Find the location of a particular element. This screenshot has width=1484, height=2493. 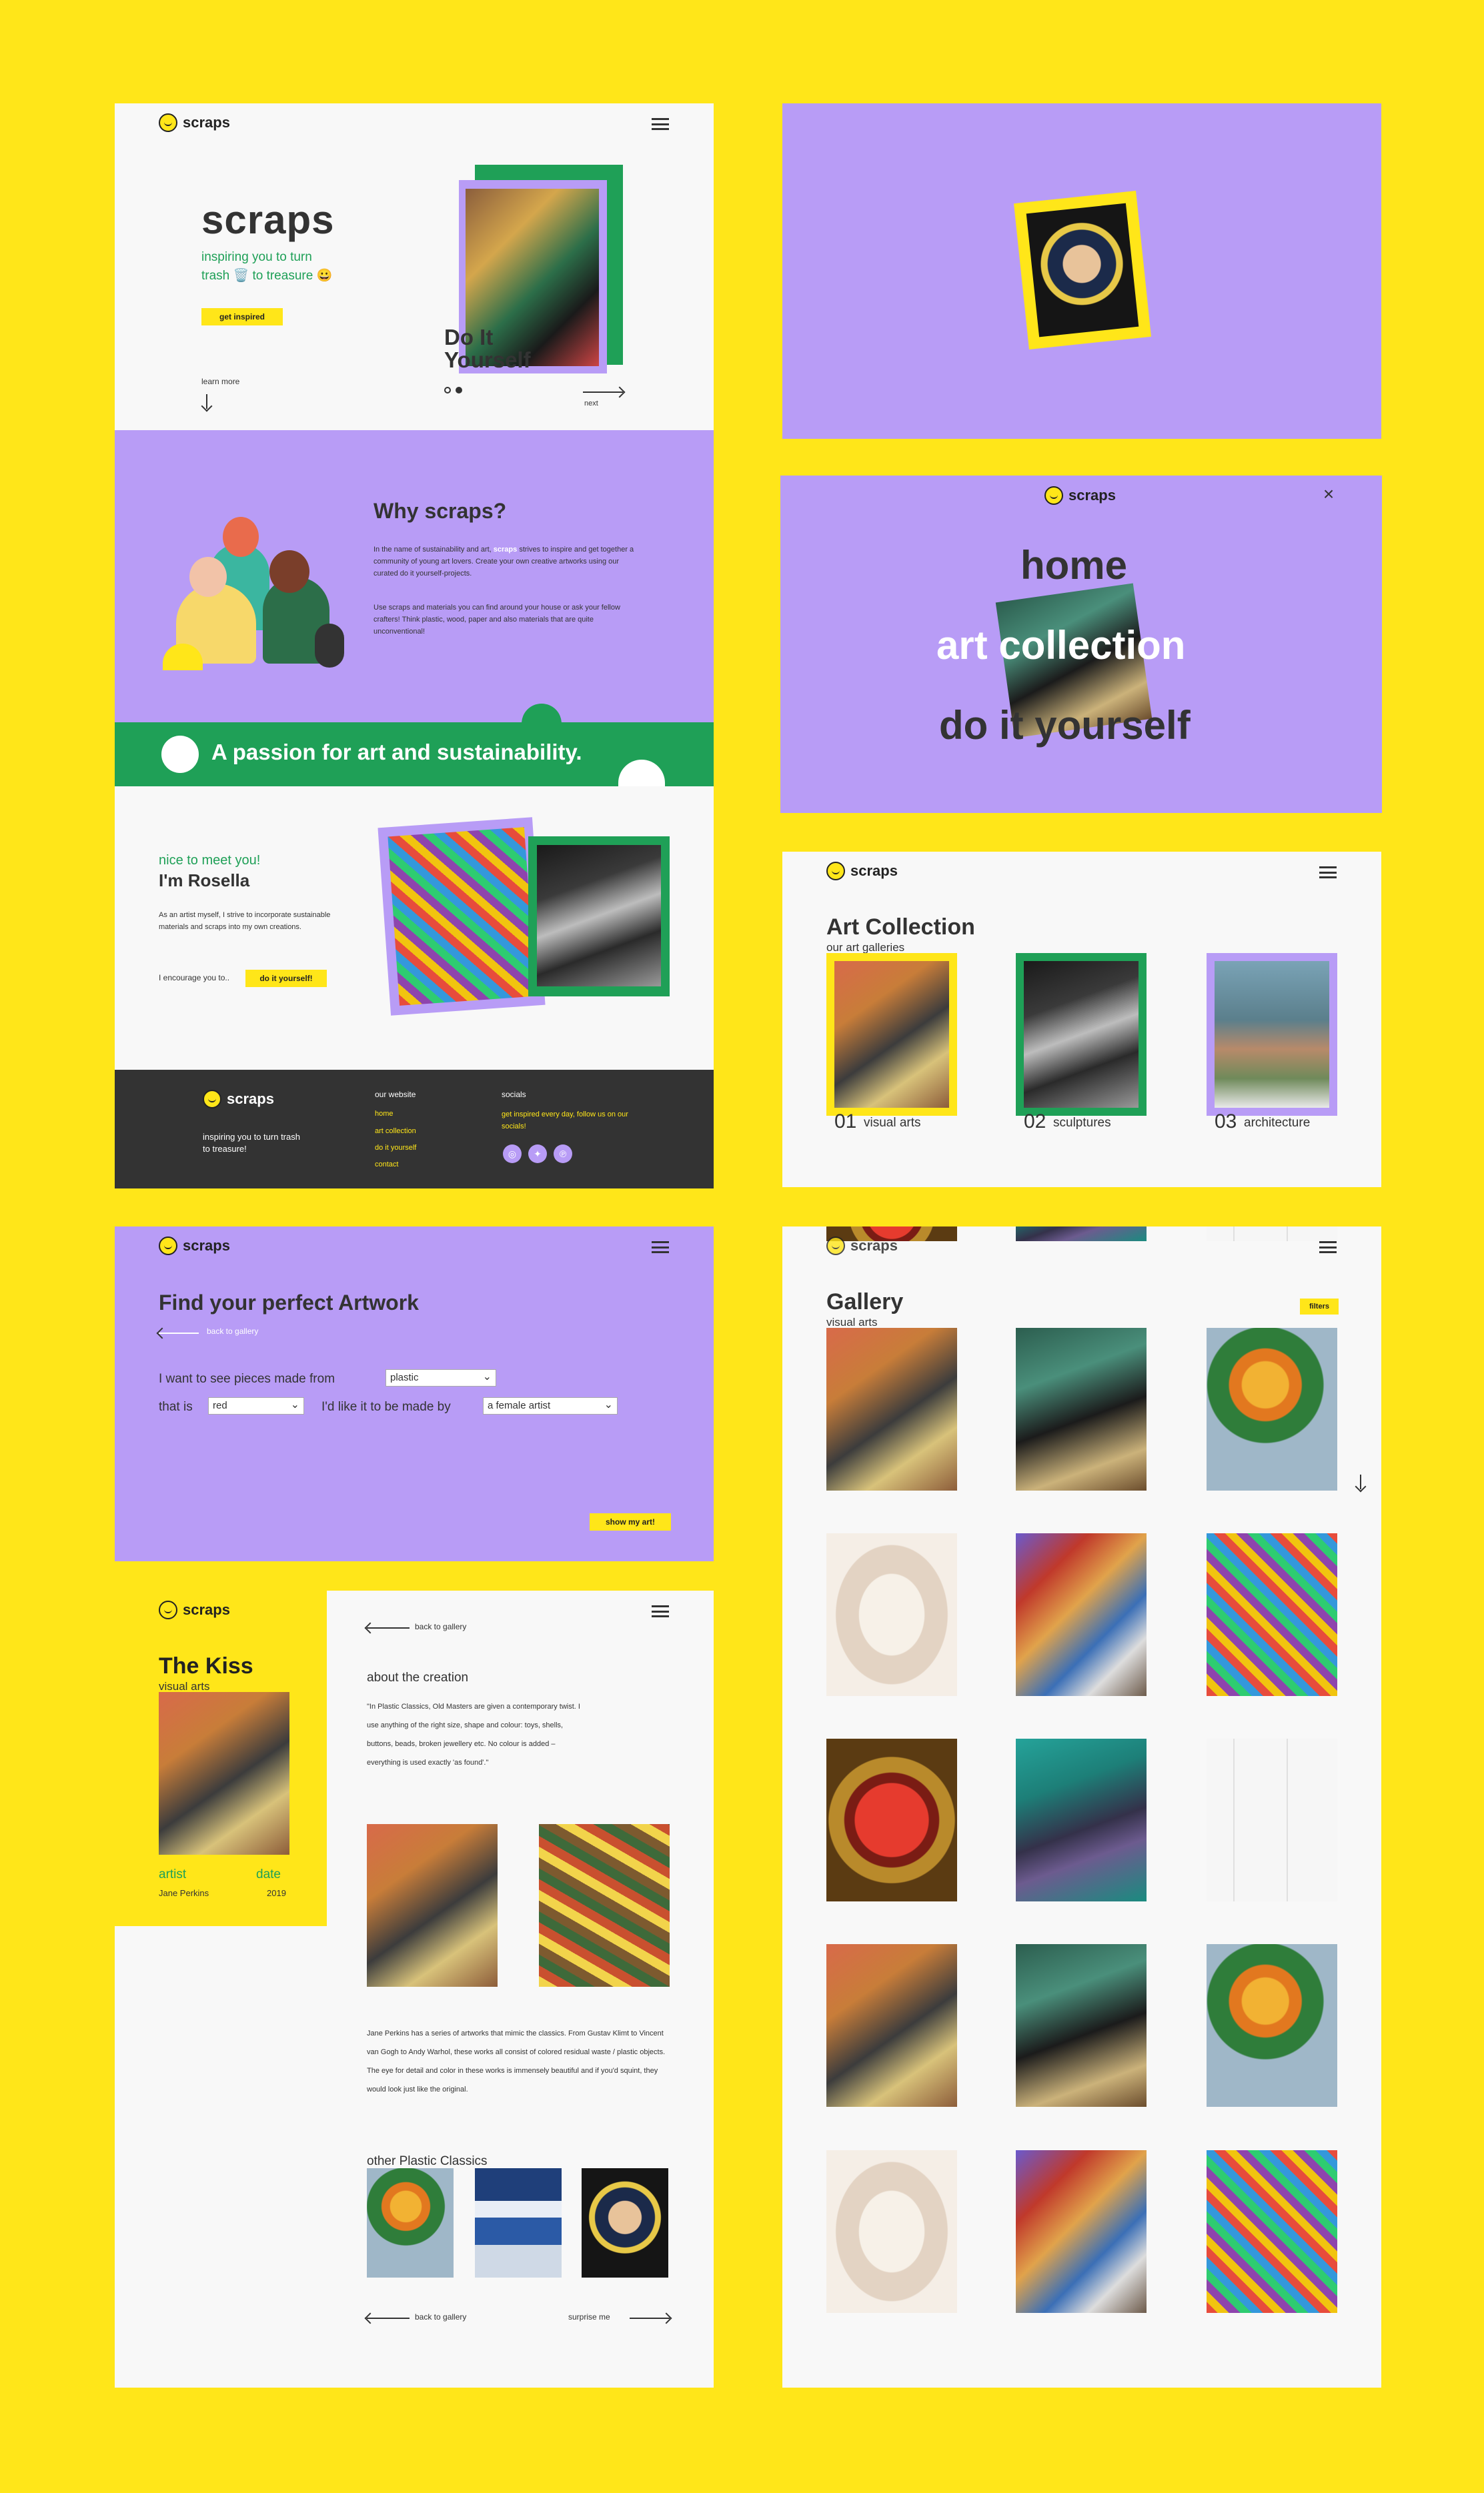

category-image-visual is located at coordinates (892, 1034).